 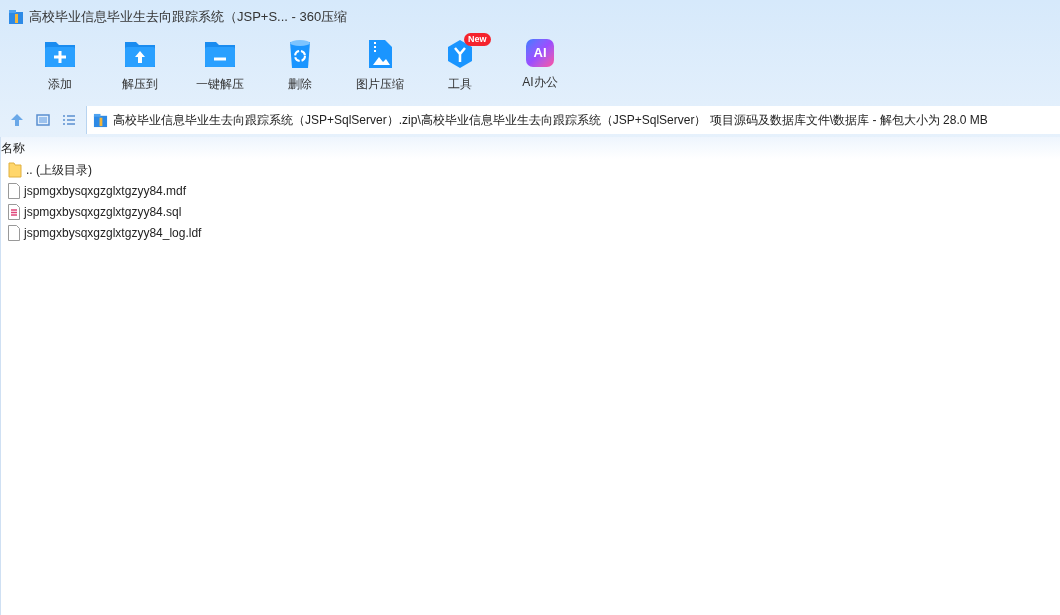 I want to click on toolbar-button: 一键解压, so click(x=220, y=66).